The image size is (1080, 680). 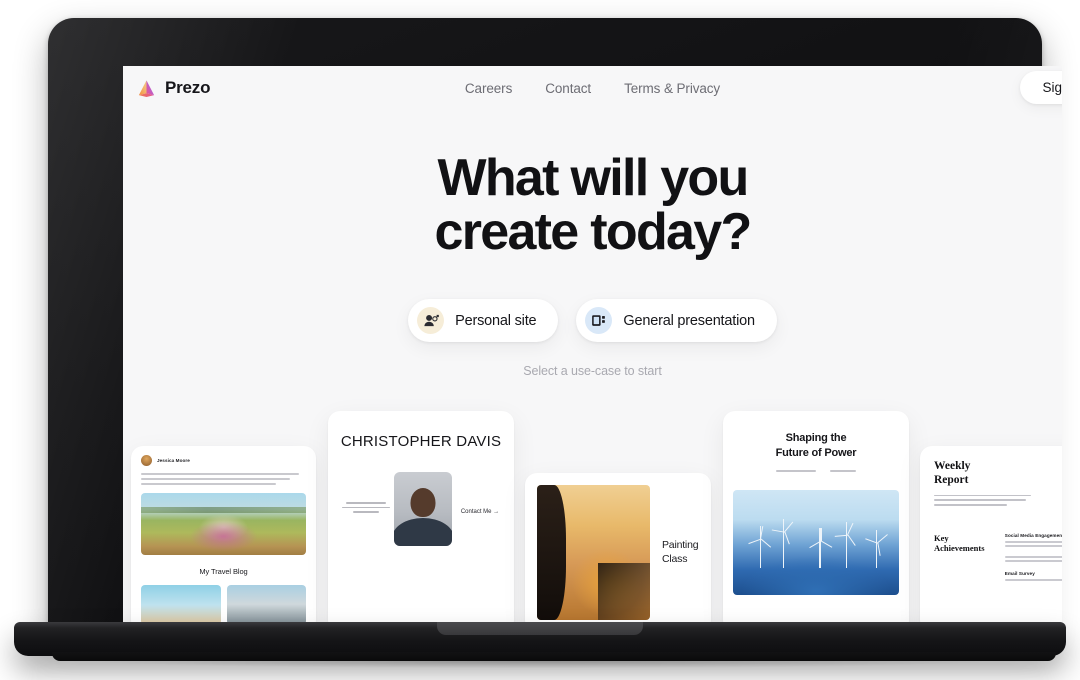 I want to click on usecase-personal-site-label: Personal site, so click(x=496, y=320).